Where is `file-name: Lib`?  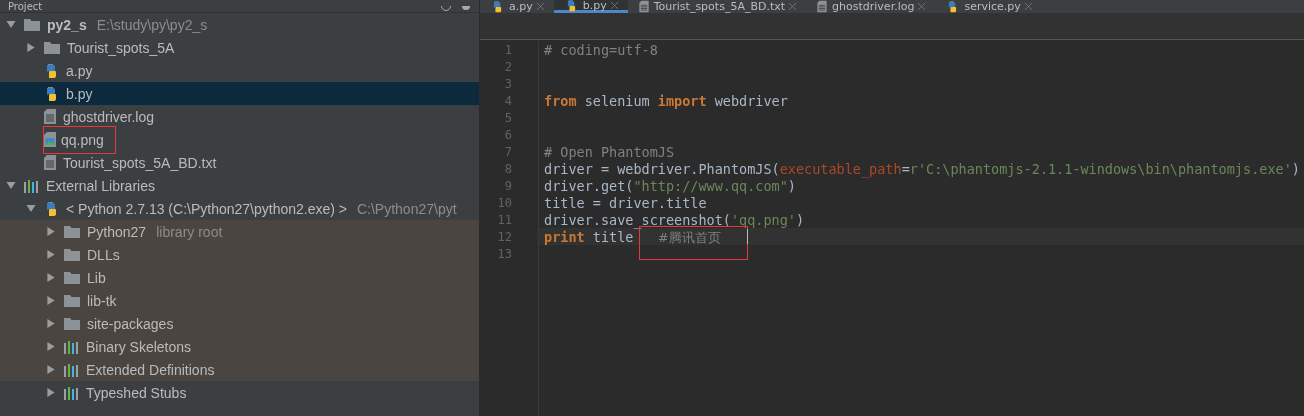 file-name: Lib is located at coordinates (96, 277).